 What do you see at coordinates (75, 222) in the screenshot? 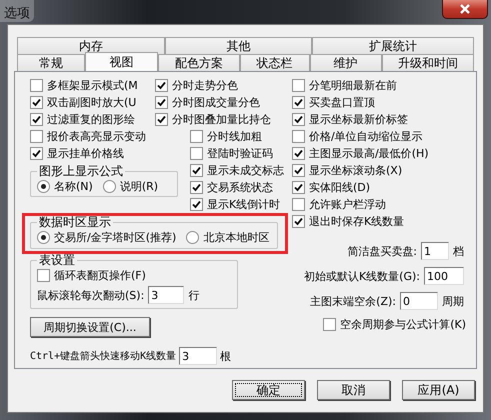
I see `group-title: 数据时区显示` at bounding box center [75, 222].